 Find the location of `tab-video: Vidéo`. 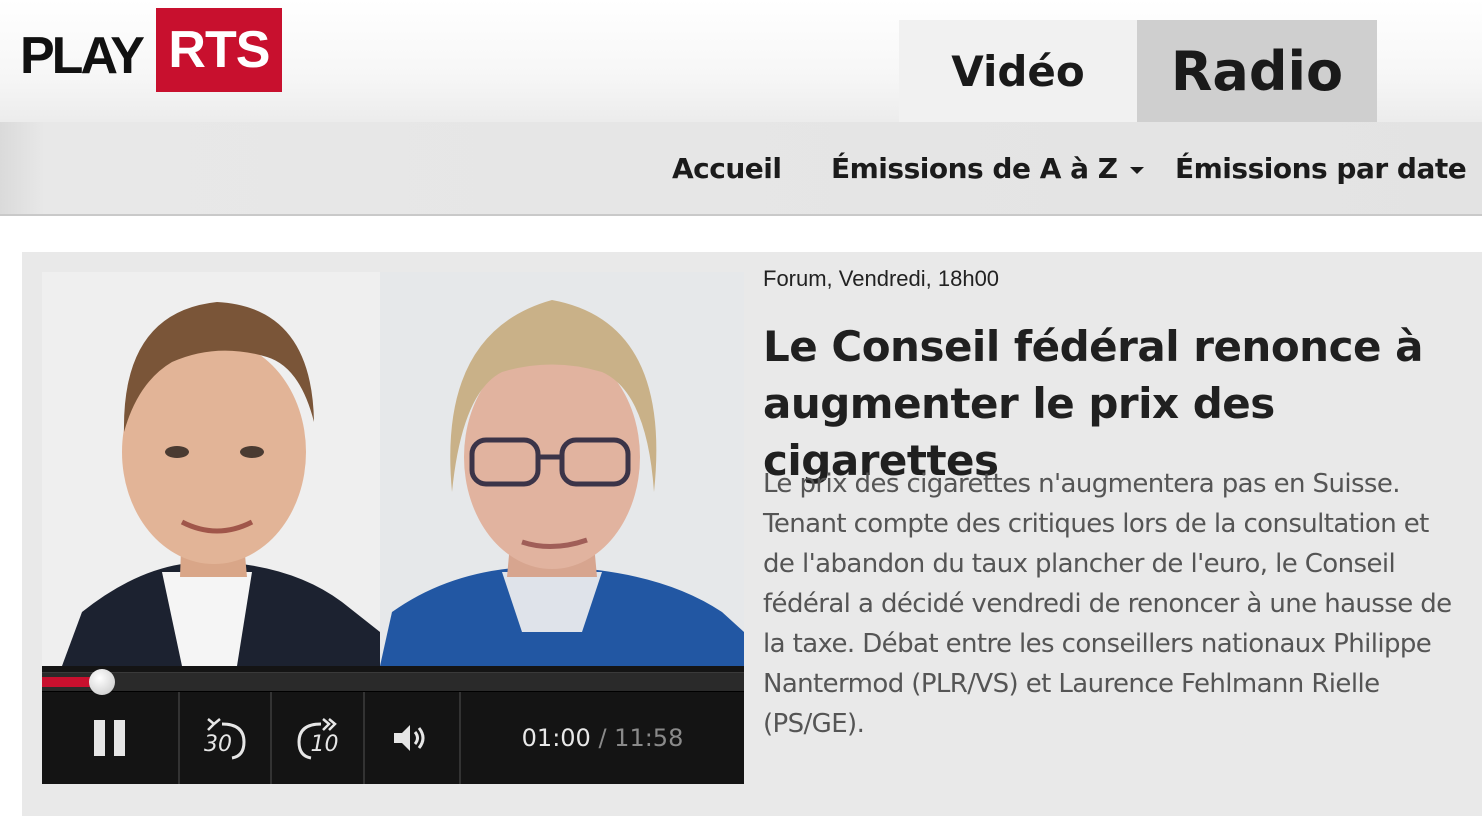

tab-video: Vidéo is located at coordinates (1018, 71).